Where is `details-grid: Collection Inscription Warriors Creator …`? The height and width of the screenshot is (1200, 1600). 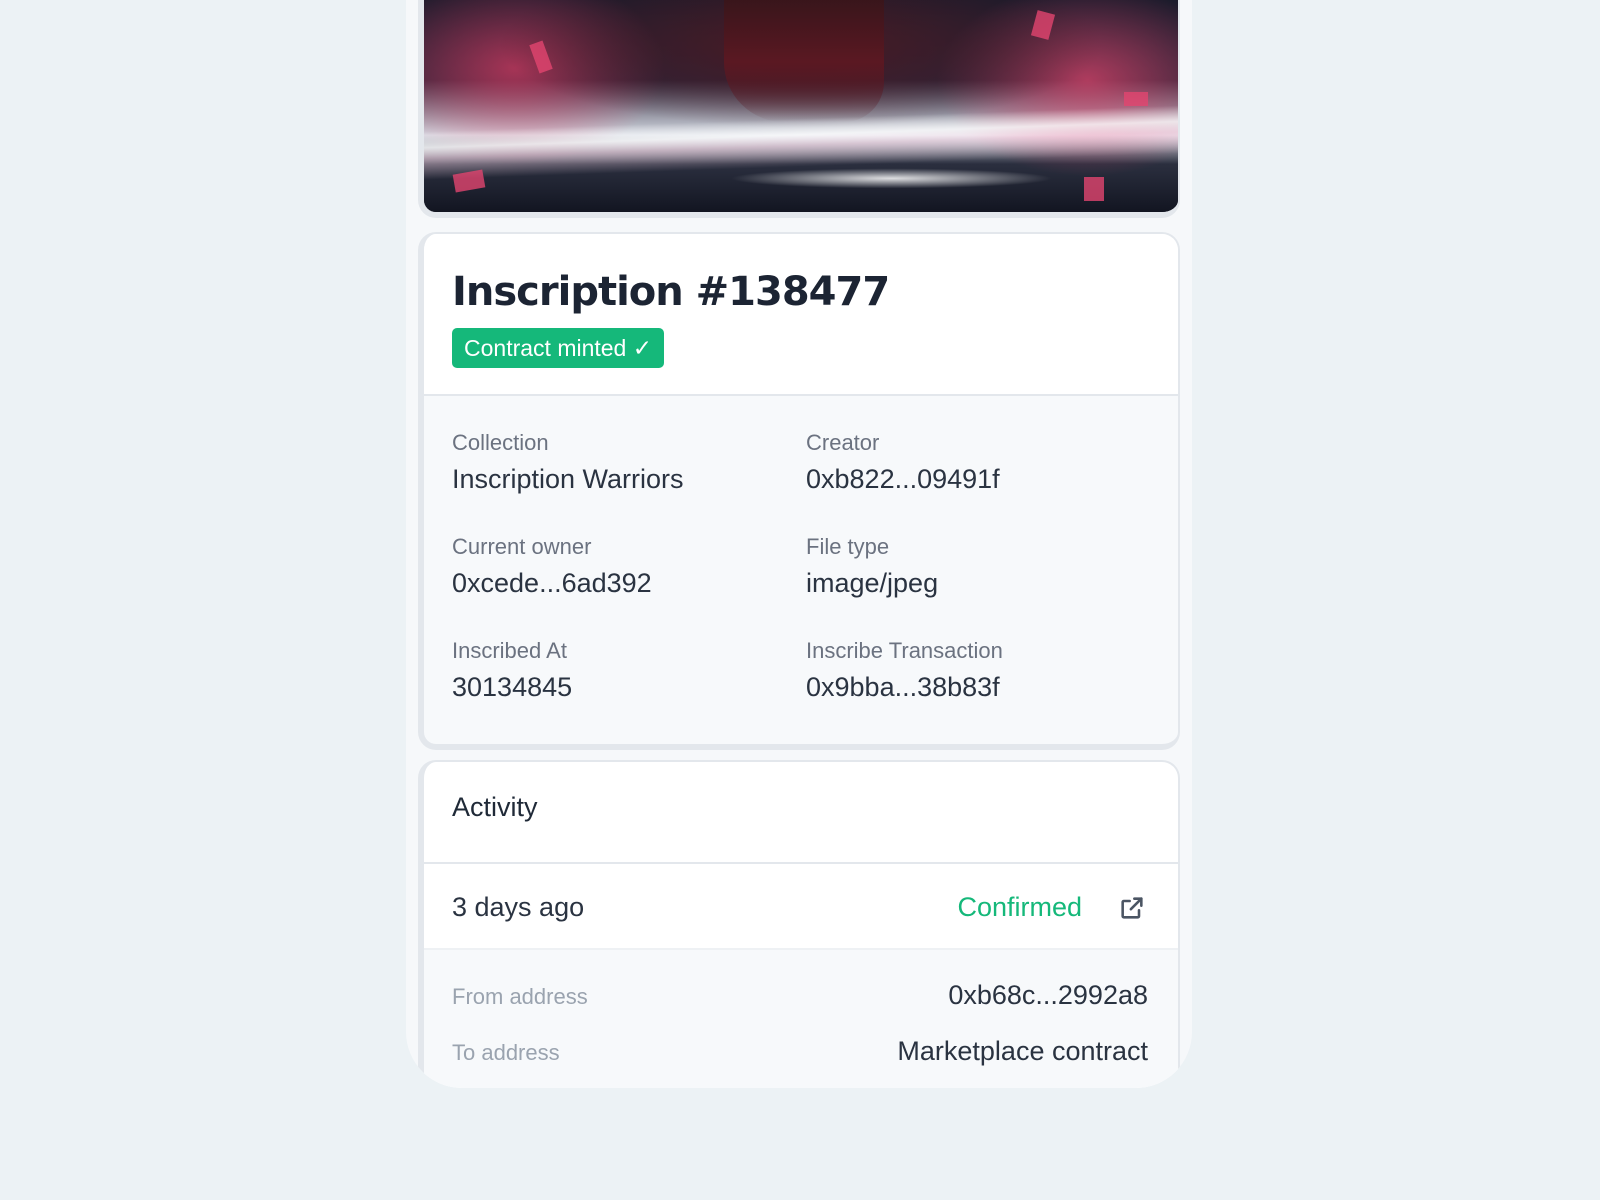
details-grid: Collection Inscription Warriors Creator … is located at coordinates (801, 549).